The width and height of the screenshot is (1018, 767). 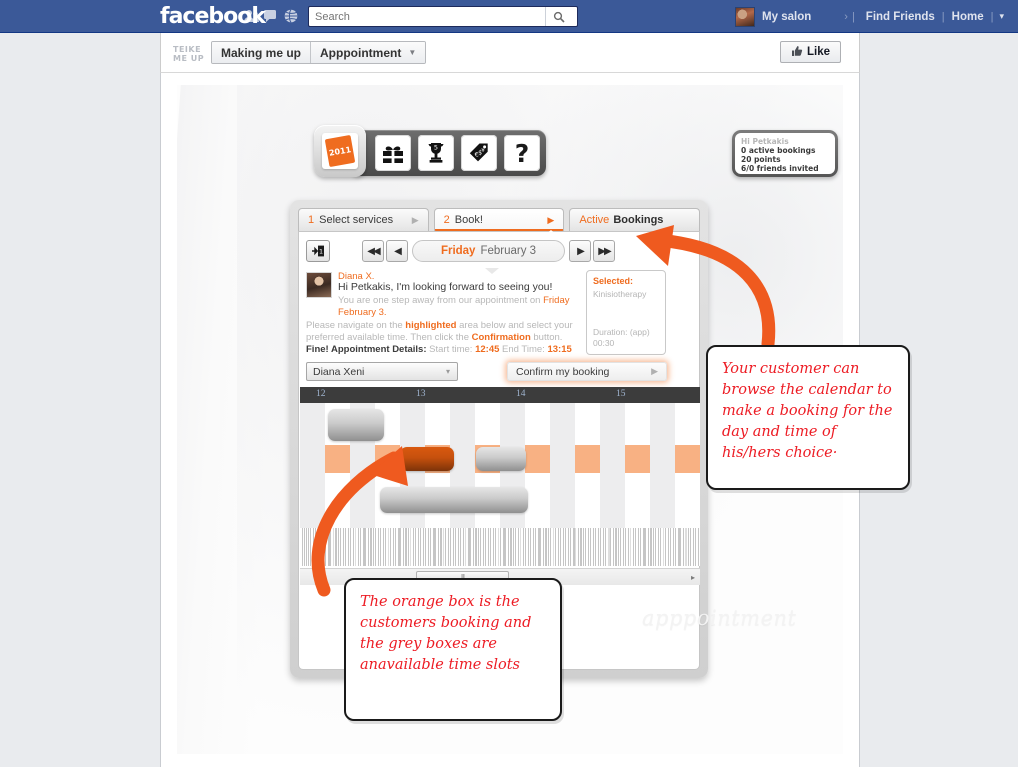 I want to click on home-link: Home, so click(x=968, y=17).